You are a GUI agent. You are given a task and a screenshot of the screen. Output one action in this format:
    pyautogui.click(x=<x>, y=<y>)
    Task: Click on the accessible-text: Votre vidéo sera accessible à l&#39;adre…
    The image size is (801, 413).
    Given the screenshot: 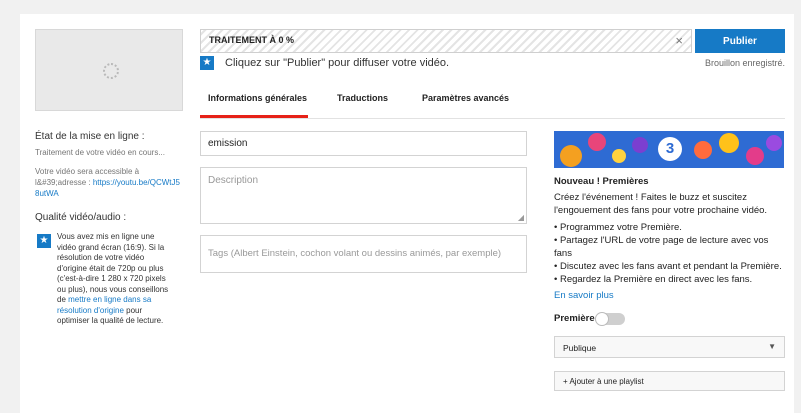 What is the action you would take?
    pyautogui.click(x=109, y=182)
    